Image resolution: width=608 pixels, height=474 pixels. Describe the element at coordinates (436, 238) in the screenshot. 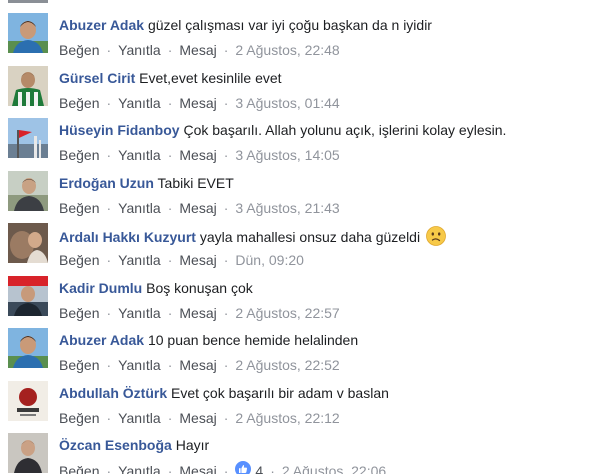

I see `confused-face-icon` at that location.